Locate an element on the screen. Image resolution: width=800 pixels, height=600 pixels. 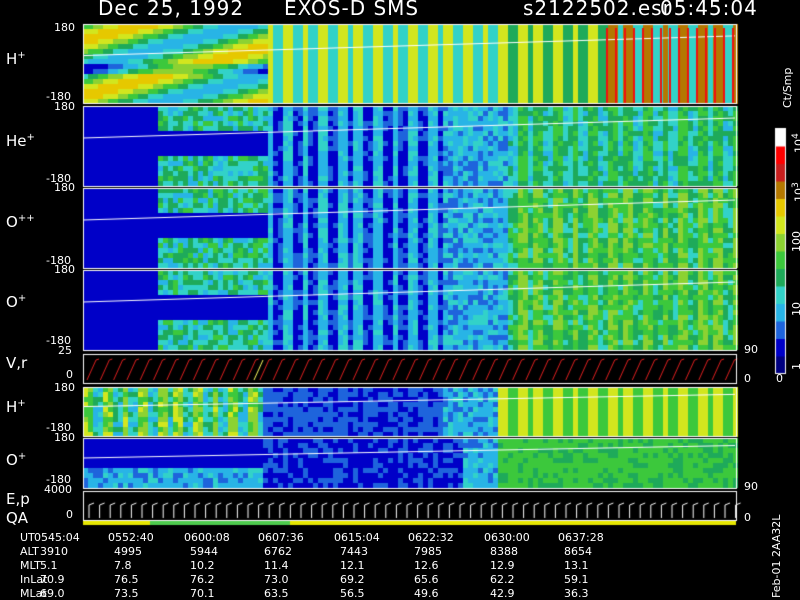
cb-tick-100: 100 is located at coordinates (795, 241).